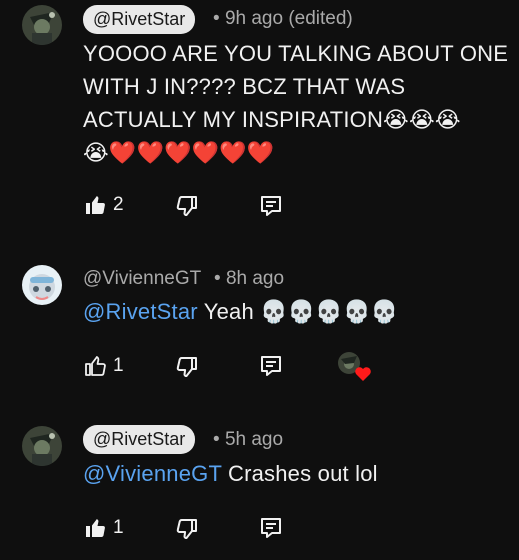 This screenshot has width=519, height=560. Describe the element at coordinates (248, 439) in the screenshot. I see `comment-timestamp: • 5h ago` at that location.